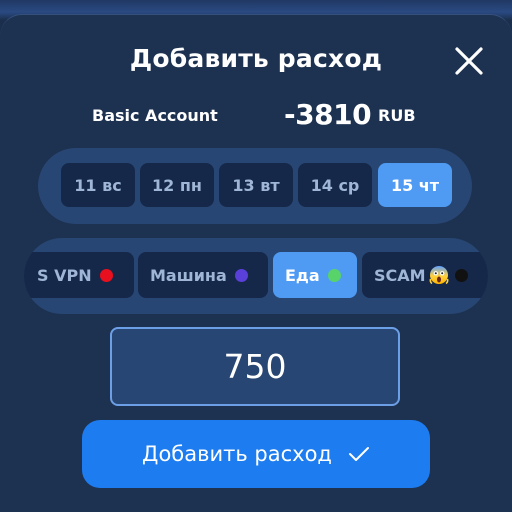 The width and height of the screenshot is (512, 512). I want to click on category-chip-food-selected: Еда, so click(315, 275).